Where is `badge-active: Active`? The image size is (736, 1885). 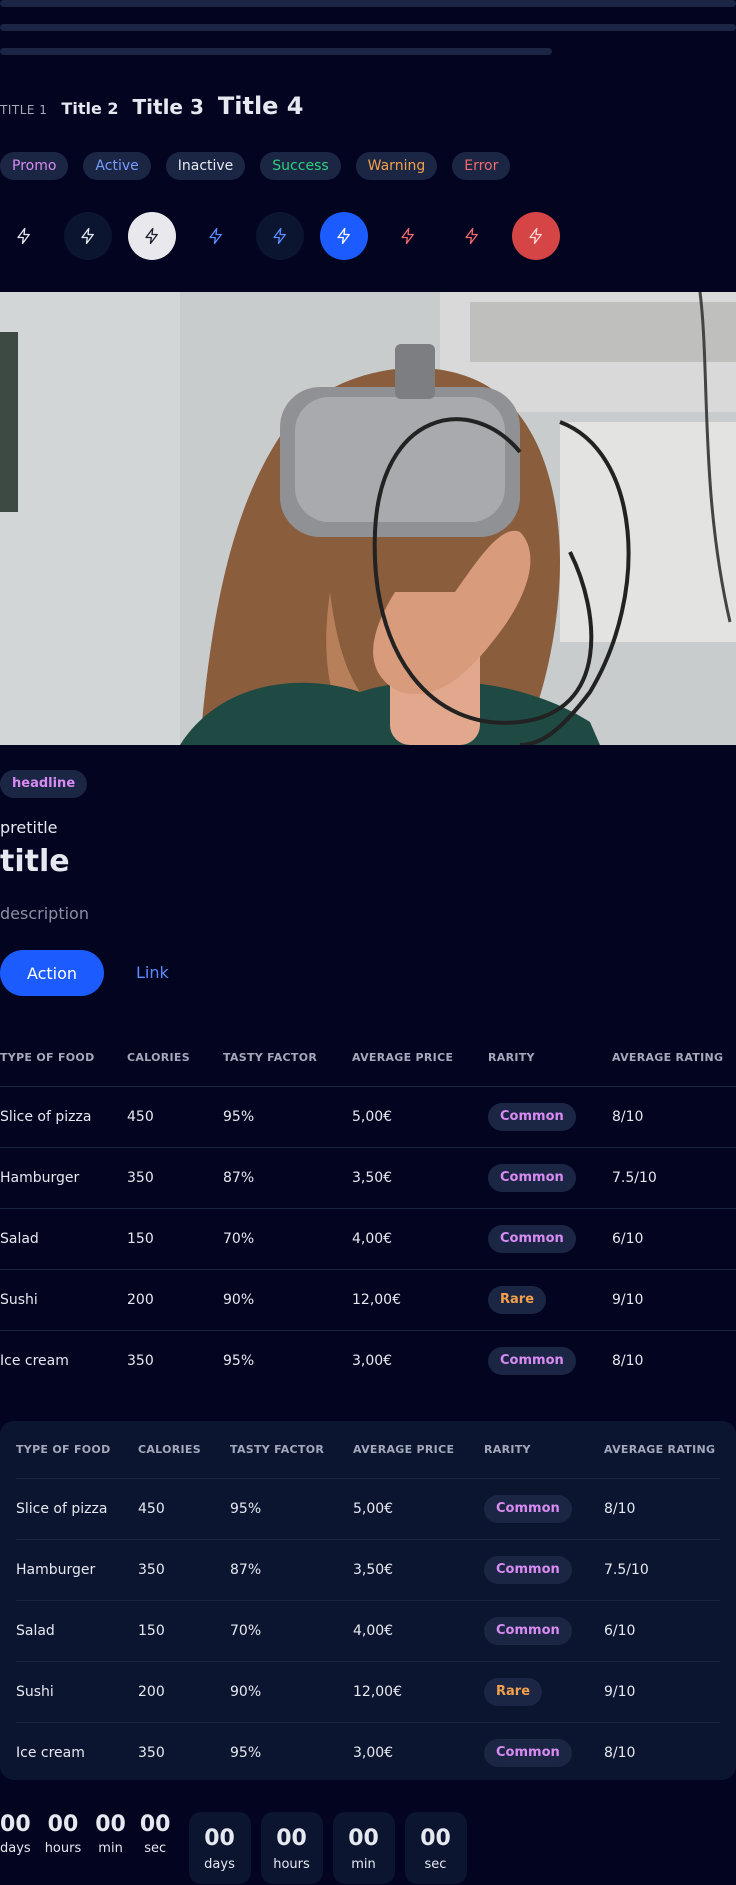
badge-active: Active is located at coordinates (117, 166).